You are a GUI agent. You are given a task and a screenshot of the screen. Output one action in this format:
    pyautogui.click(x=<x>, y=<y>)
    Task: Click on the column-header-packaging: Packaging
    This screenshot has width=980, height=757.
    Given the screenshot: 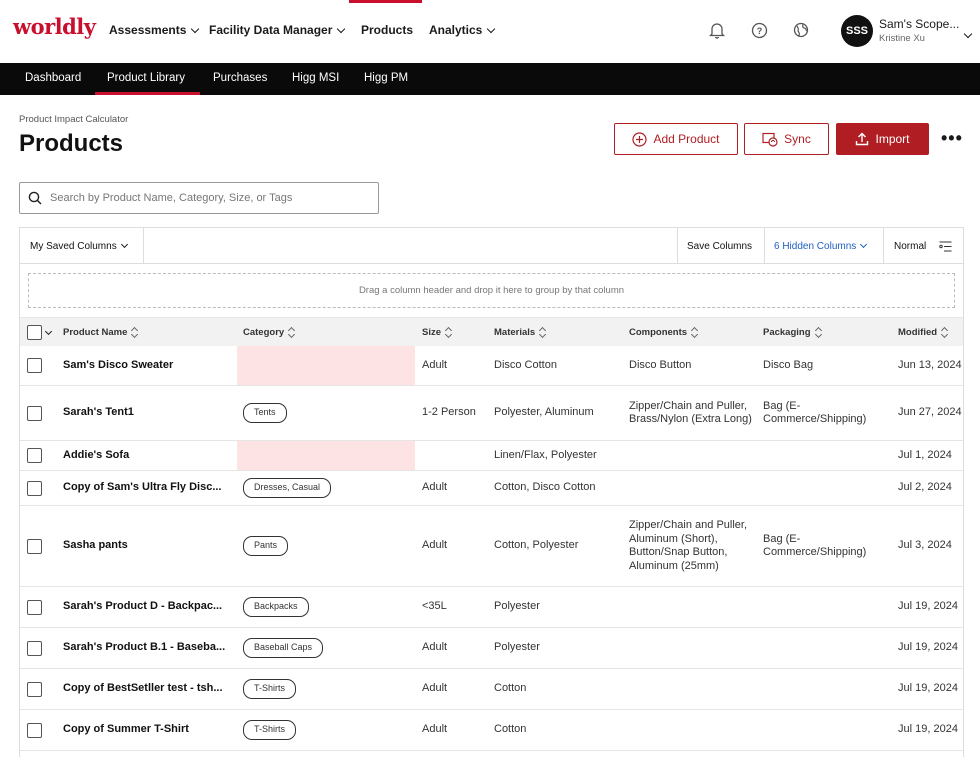 What is the action you would take?
    pyautogui.click(x=793, y=332)
    